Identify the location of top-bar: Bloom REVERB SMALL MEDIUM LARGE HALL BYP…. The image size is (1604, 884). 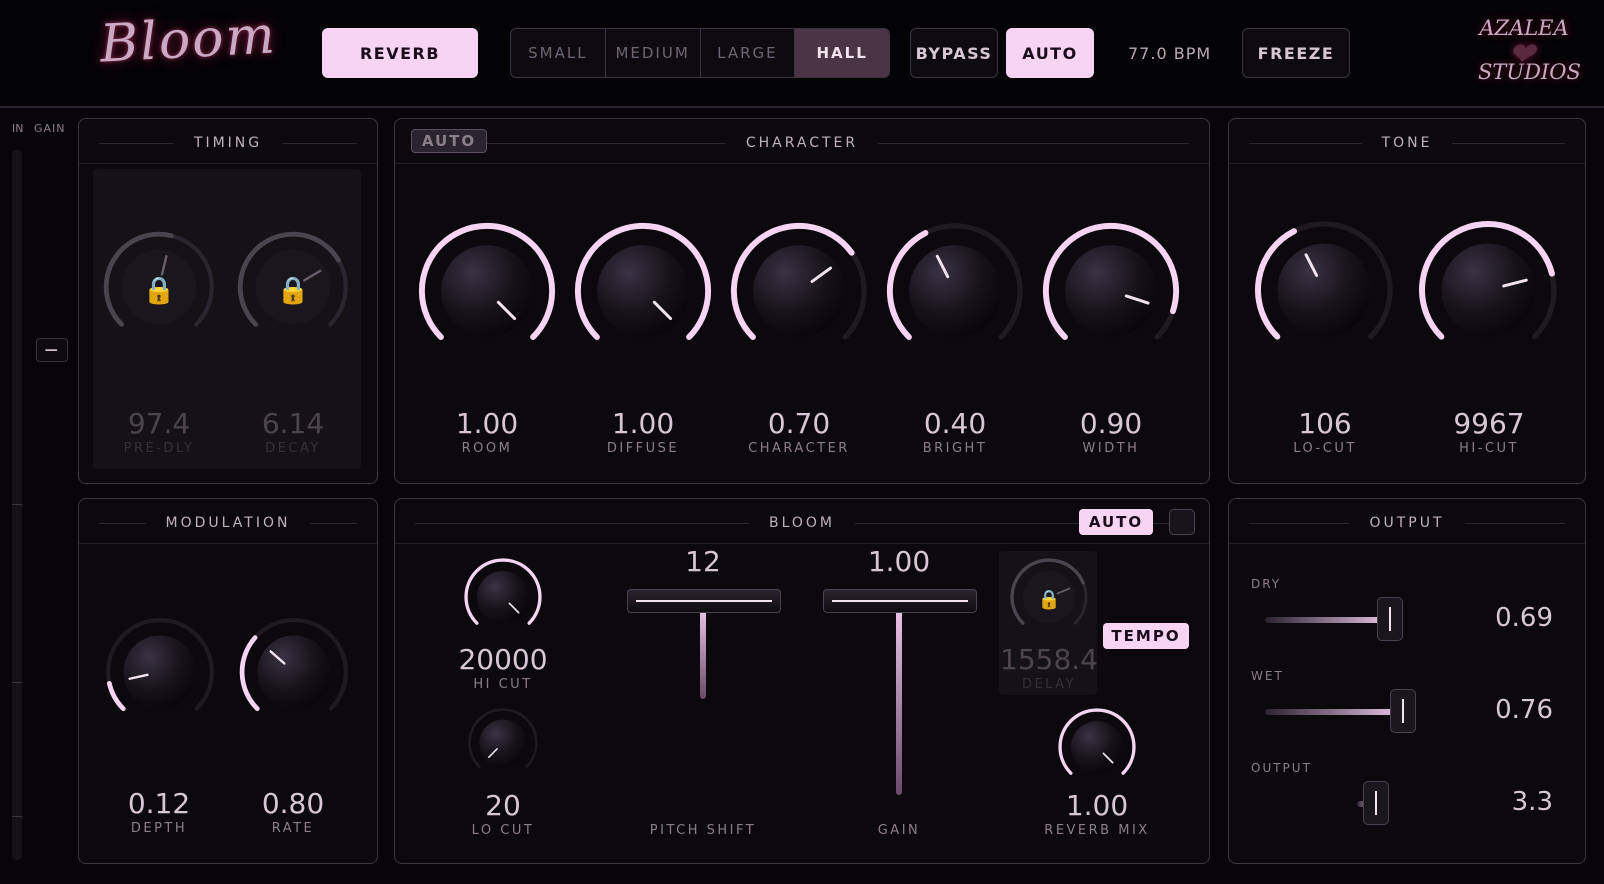
(802, 54).